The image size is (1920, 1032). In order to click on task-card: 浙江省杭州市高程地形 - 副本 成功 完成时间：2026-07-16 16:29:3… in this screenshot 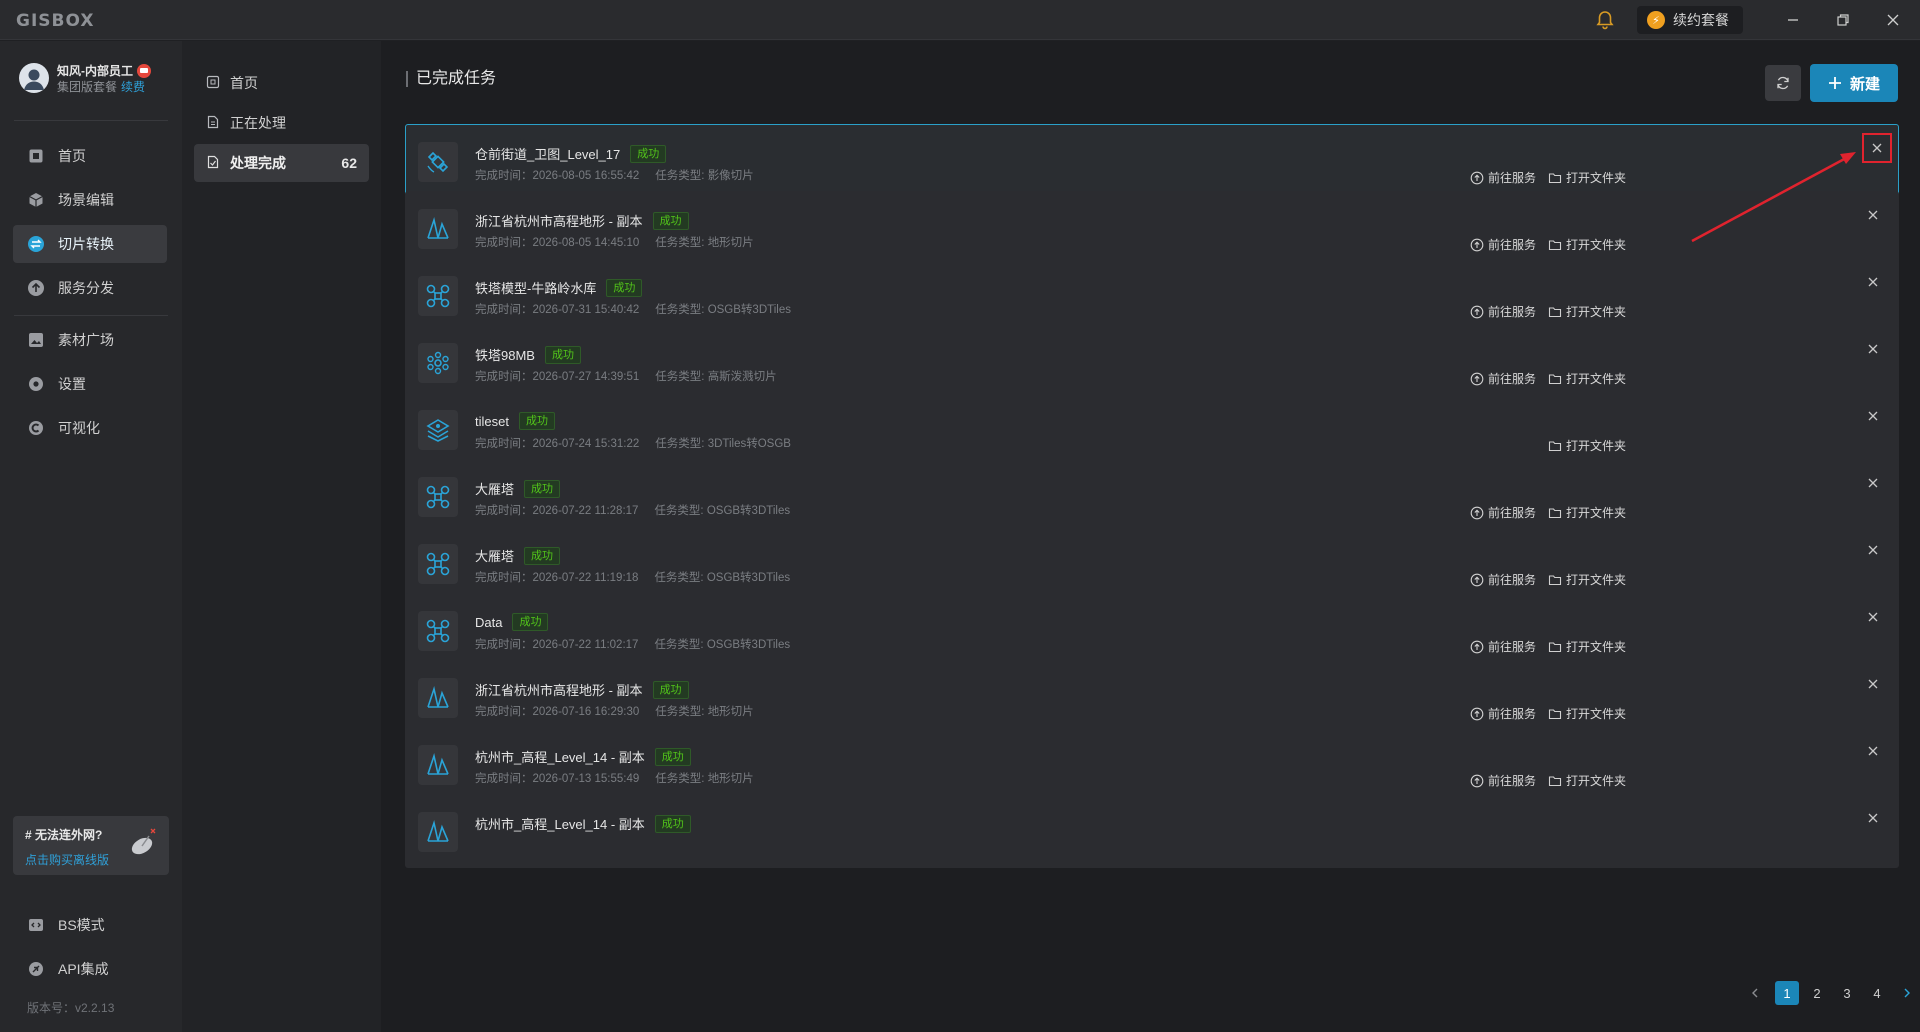, I will do `click(1152, 697)`.